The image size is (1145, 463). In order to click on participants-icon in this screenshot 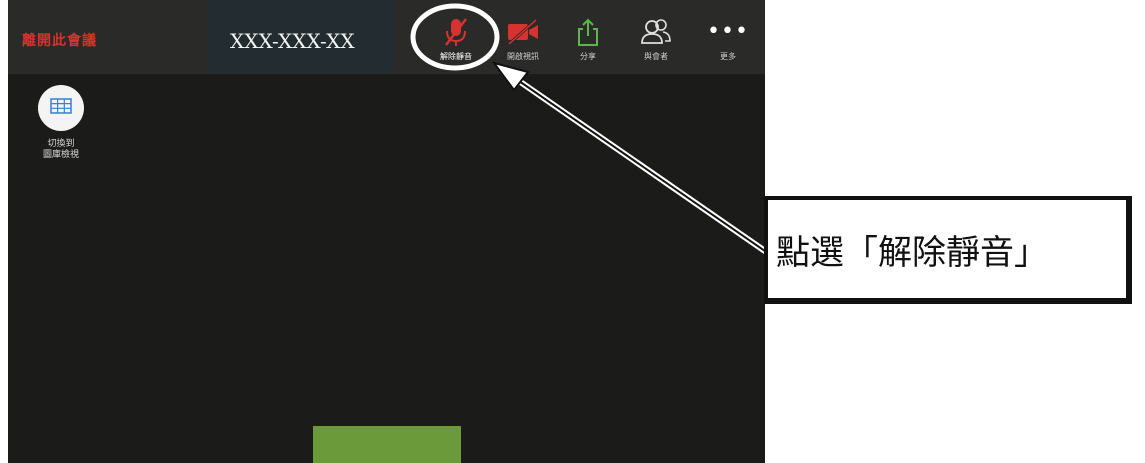, I will do `click(656, 32)`.